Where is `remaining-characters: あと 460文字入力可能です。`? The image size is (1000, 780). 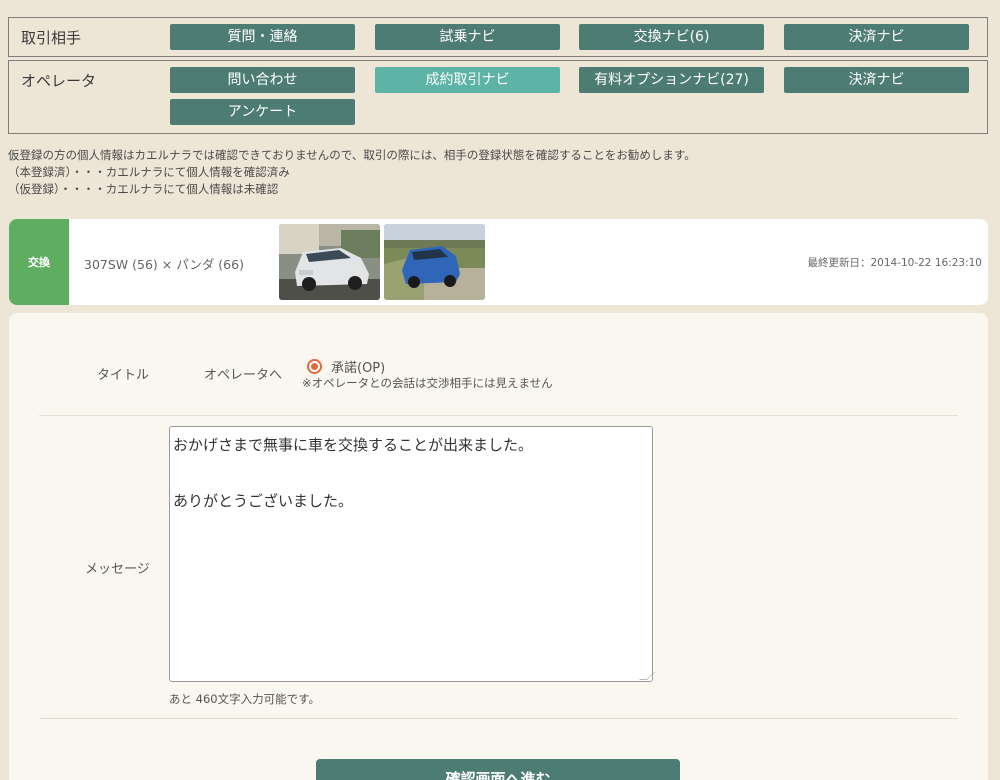 remaining-characters: あと 460文字入力可能です。 is located at coordinates (244, 699).